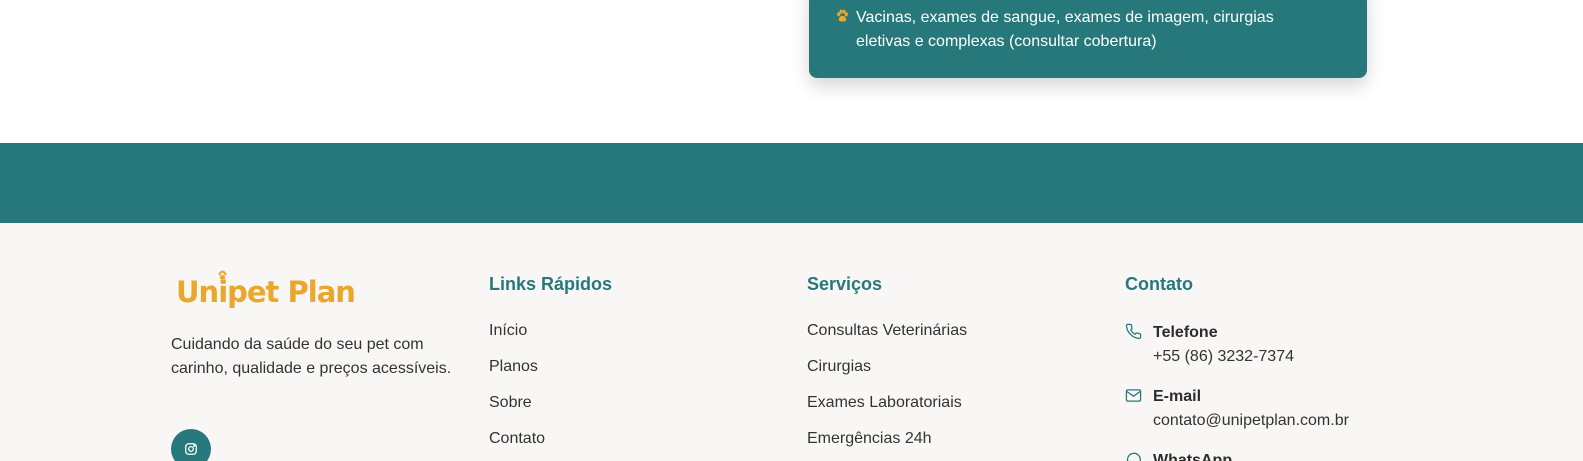 The height and width of the screenshot is (461, 1583). I want to click on service-link-cirurgias: Cirurgias, so click(887, 367).